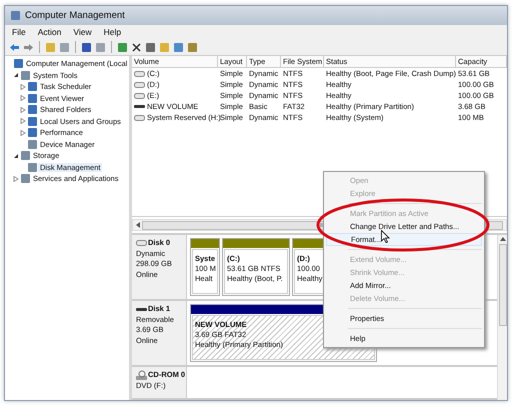 The height and width of the screenshot is (407, 512). What do you see at coordinates (75, 15) in the screenshot?
I see `window-title: Computer Management` at bounding box center [75, 15].